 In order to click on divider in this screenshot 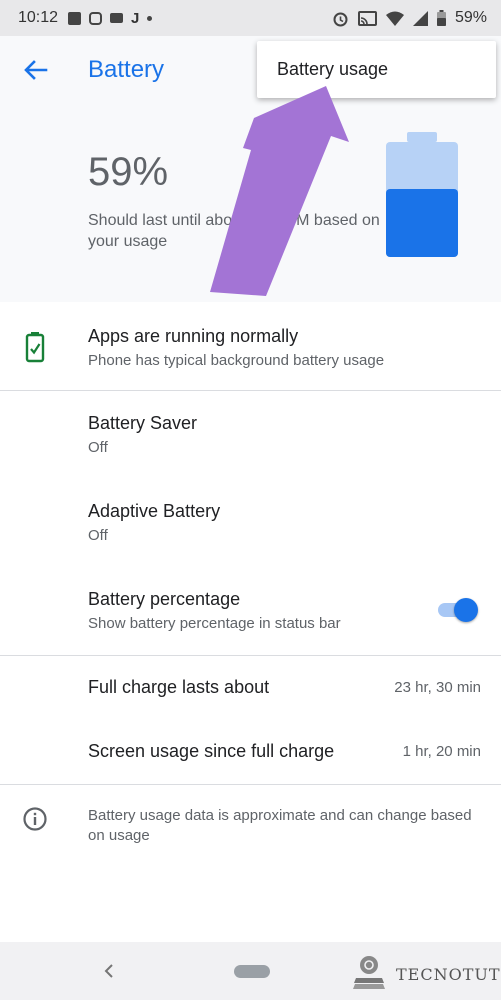, I will do `click(250, 784)`.